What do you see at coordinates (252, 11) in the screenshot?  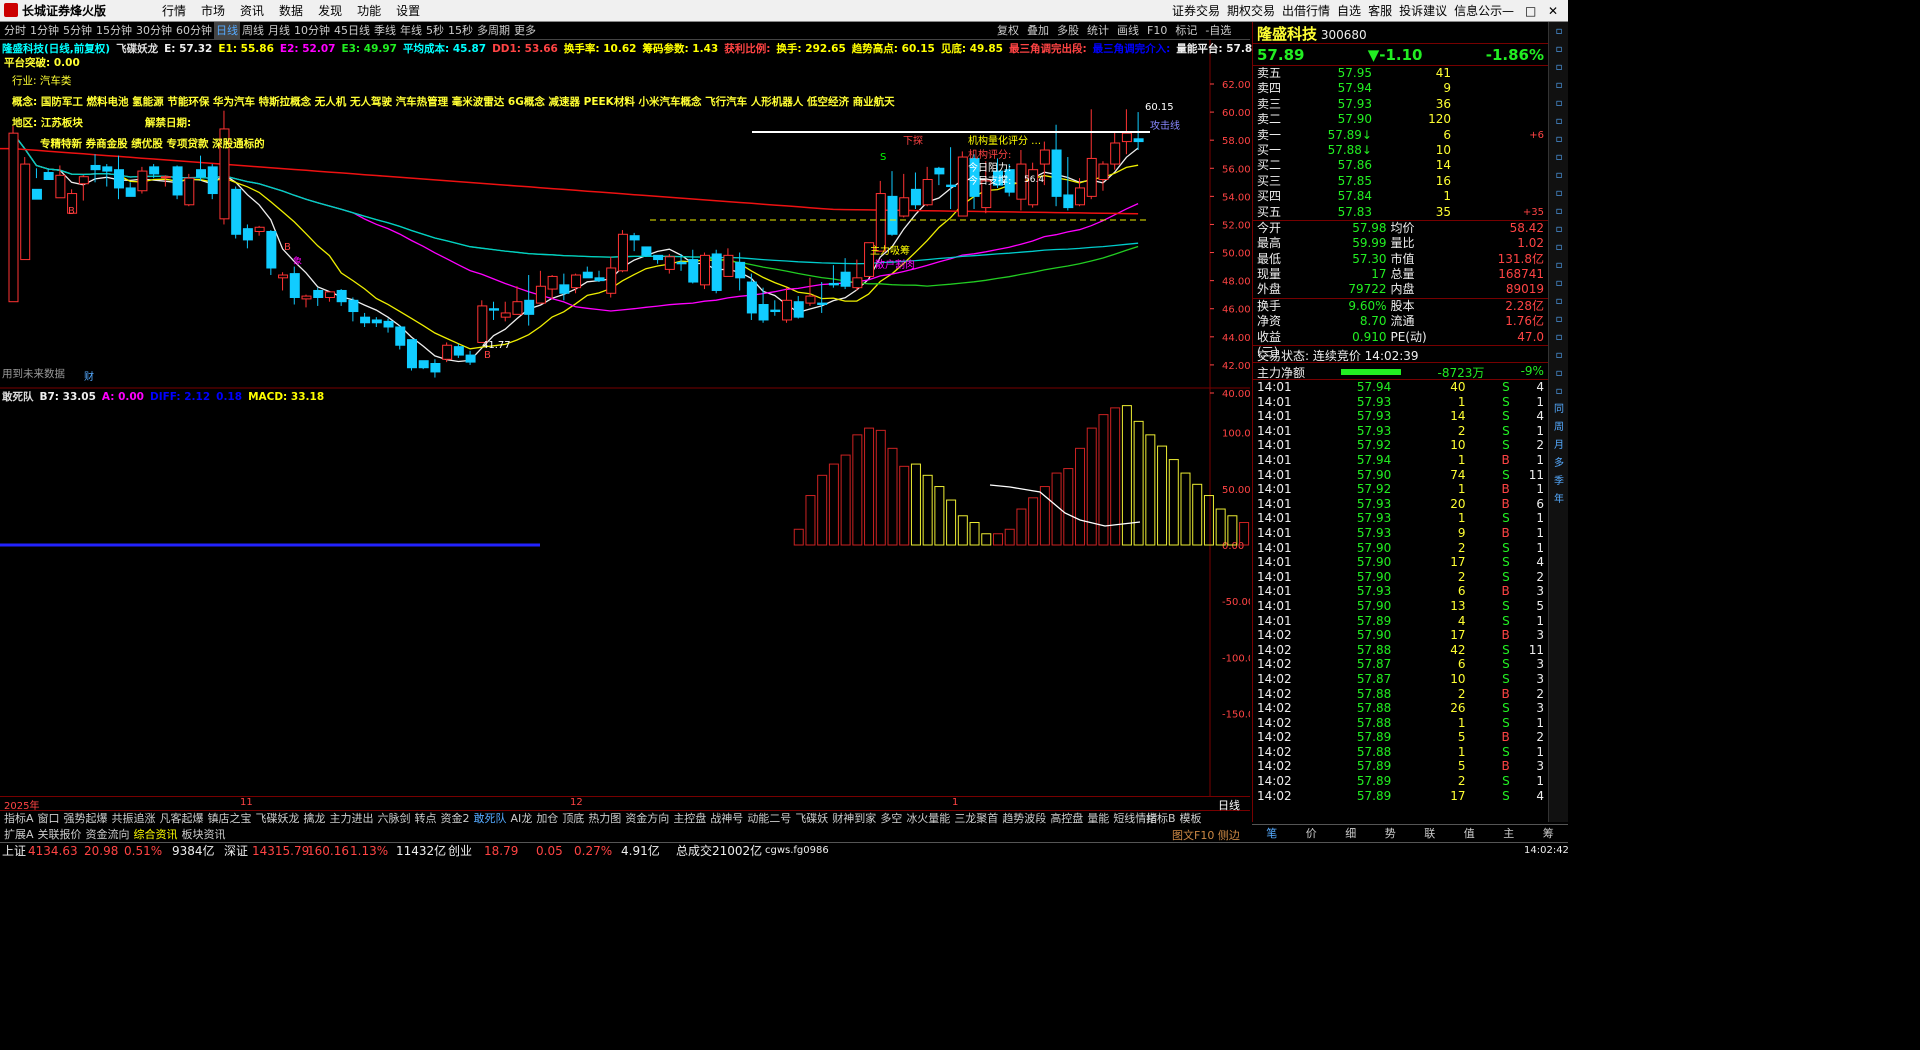 I see `menu-2: 资讯` at bounding box center [252, 11].